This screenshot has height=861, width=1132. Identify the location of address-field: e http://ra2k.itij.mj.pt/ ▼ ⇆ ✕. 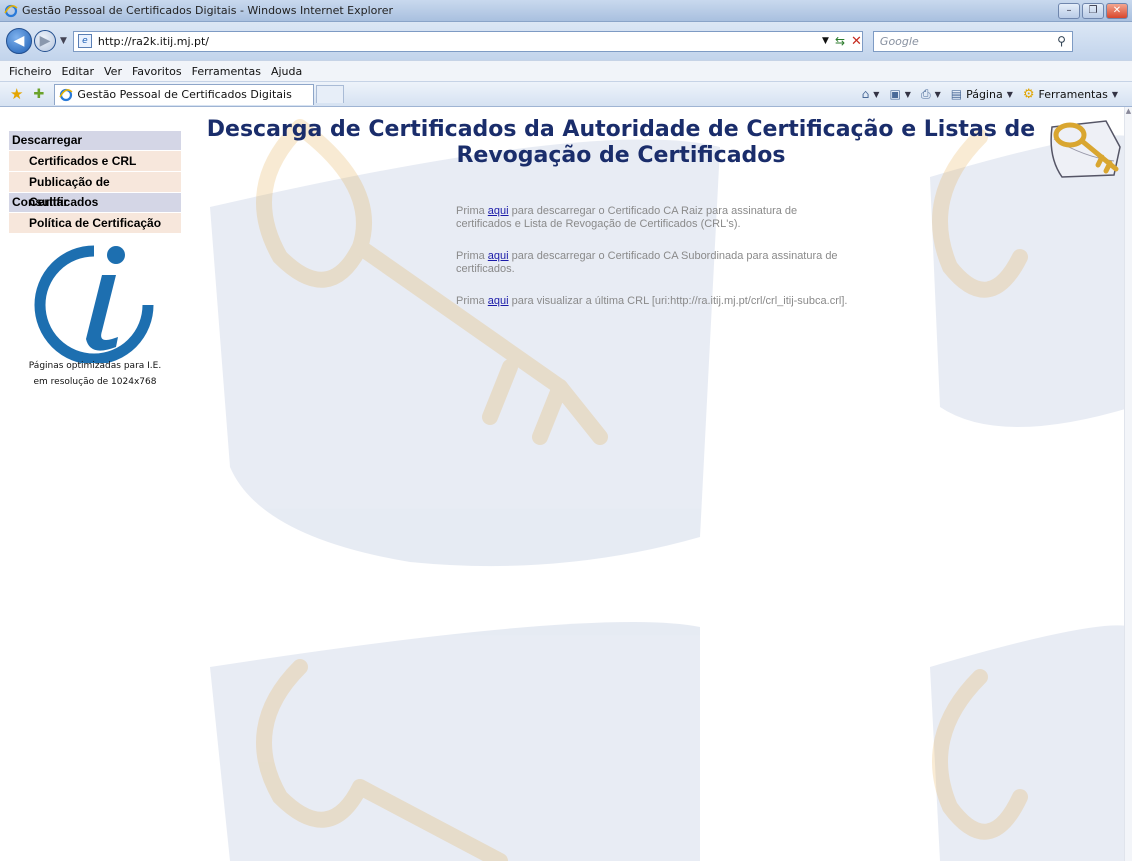
(467, 41).